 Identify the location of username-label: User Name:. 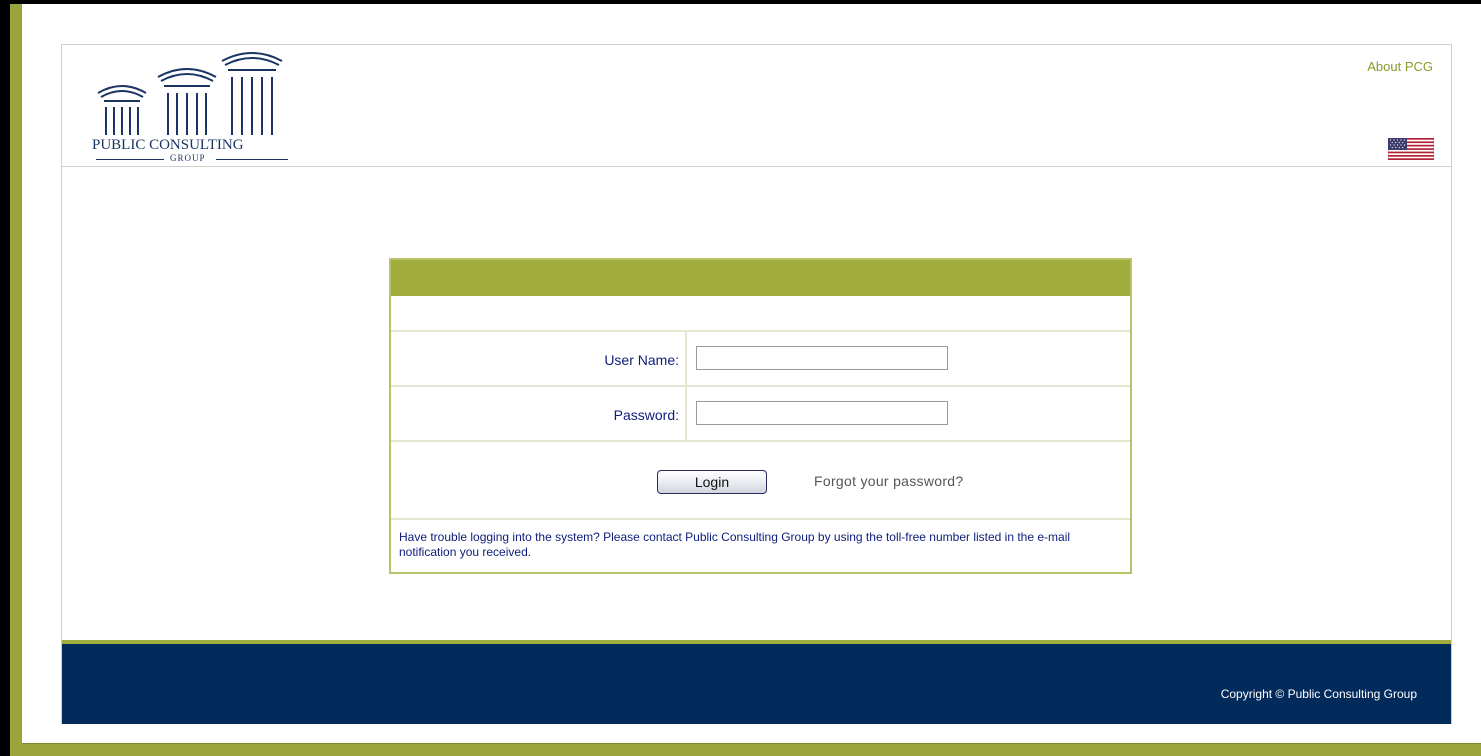
(641, 360).